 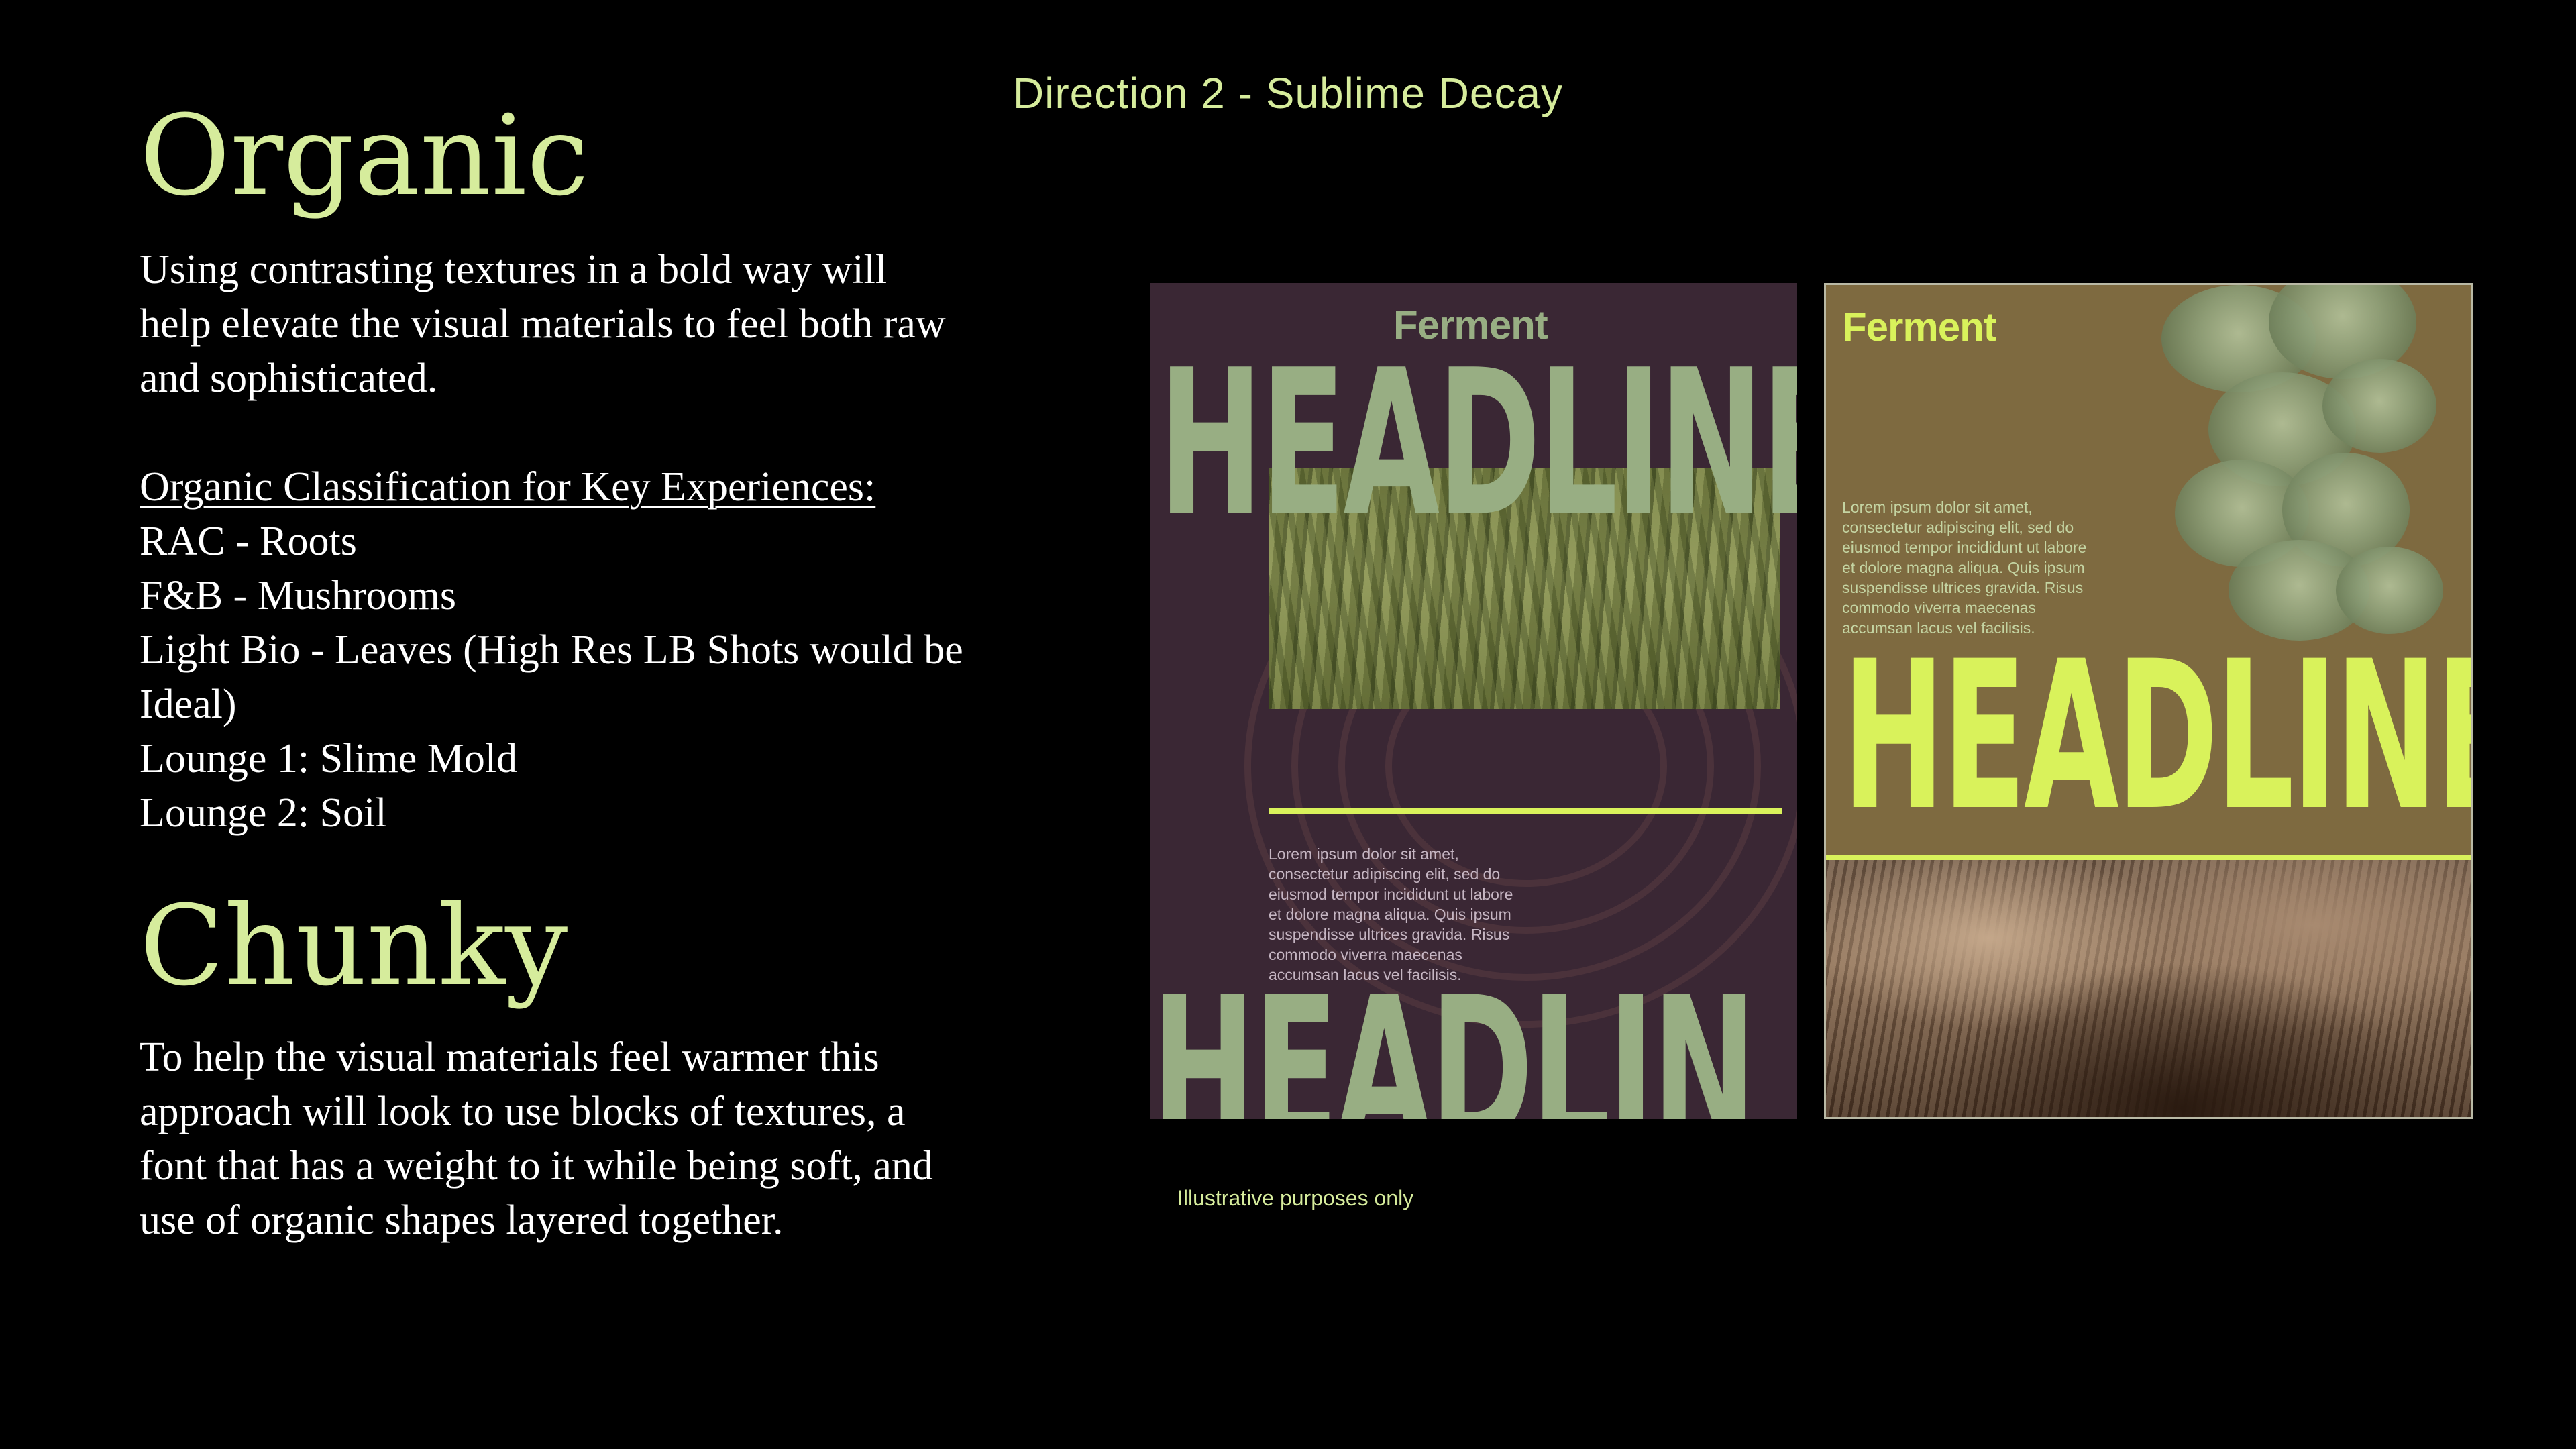 What do you see at coordinates (2379, 406) in the screenshot?
I see `mushroom-cluster-image` at bounding box center [2379, 406].